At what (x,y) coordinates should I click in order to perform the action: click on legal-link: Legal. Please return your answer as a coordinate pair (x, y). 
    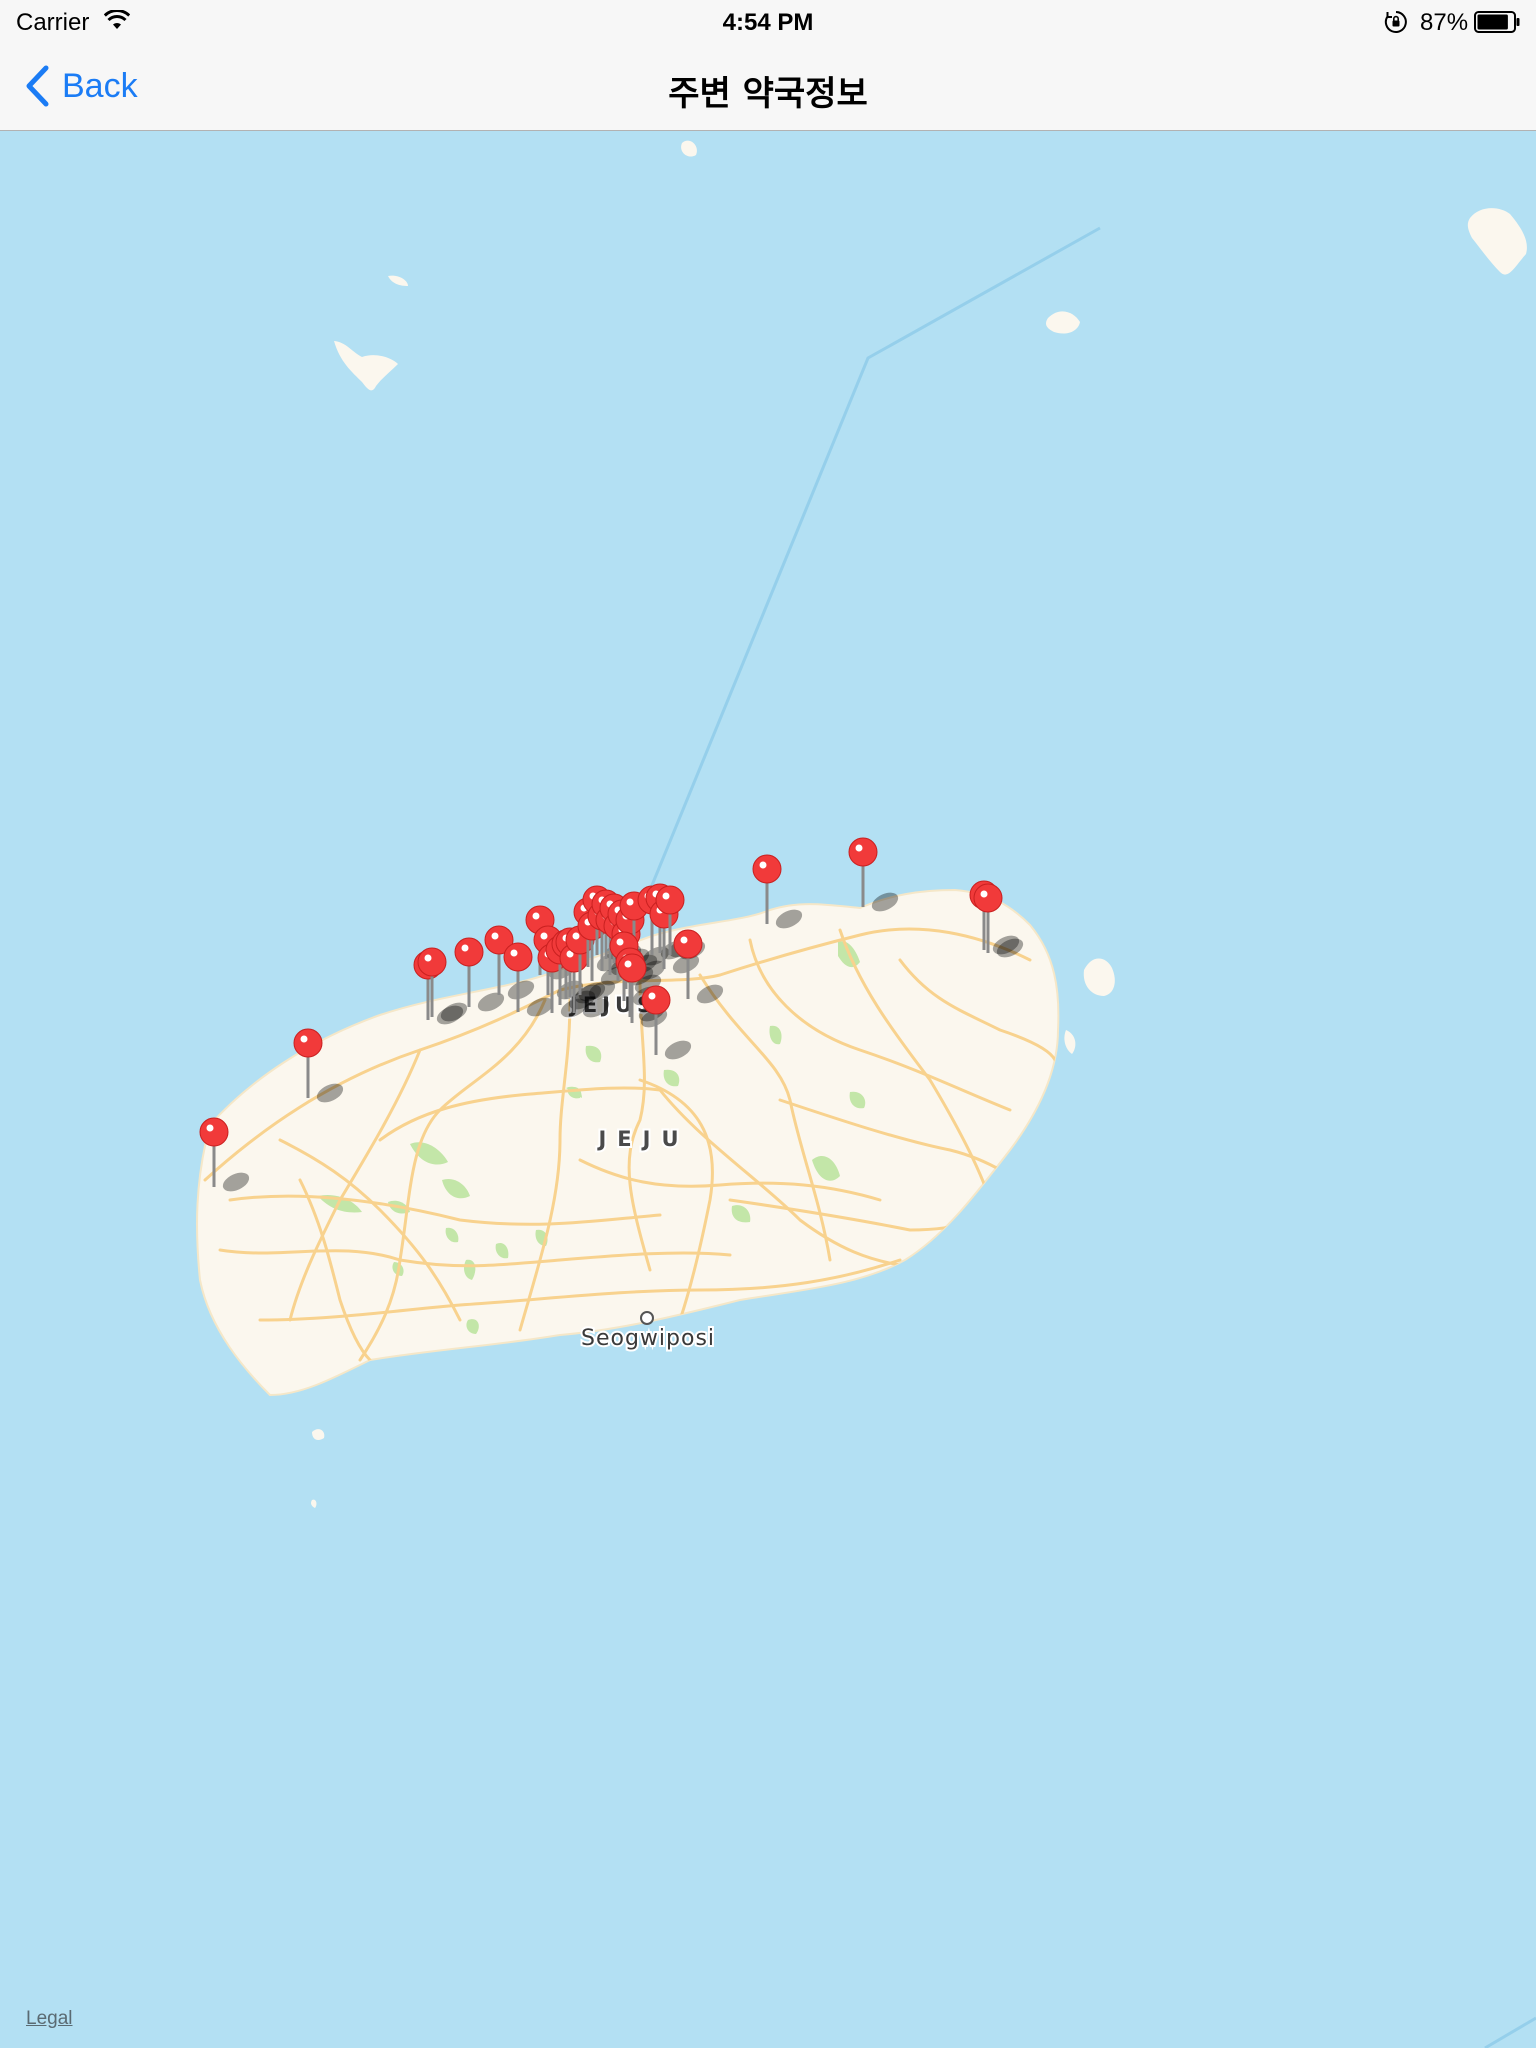
    Looking at the image, I should click on (49, 2019).